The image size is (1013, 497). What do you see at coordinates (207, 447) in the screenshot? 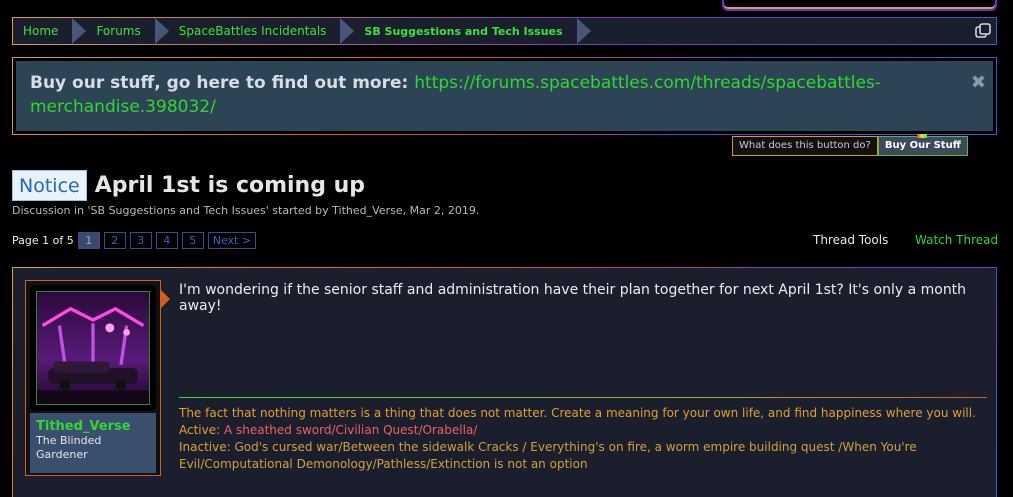
I see `signature-inactive-label: Inactive:` at bounding box center [207, 447].